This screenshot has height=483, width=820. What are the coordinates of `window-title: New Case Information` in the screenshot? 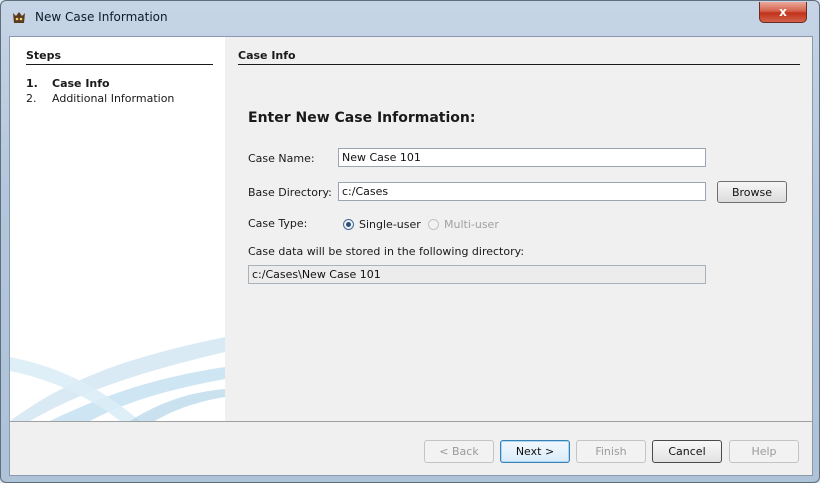 It's located at (101, 17).